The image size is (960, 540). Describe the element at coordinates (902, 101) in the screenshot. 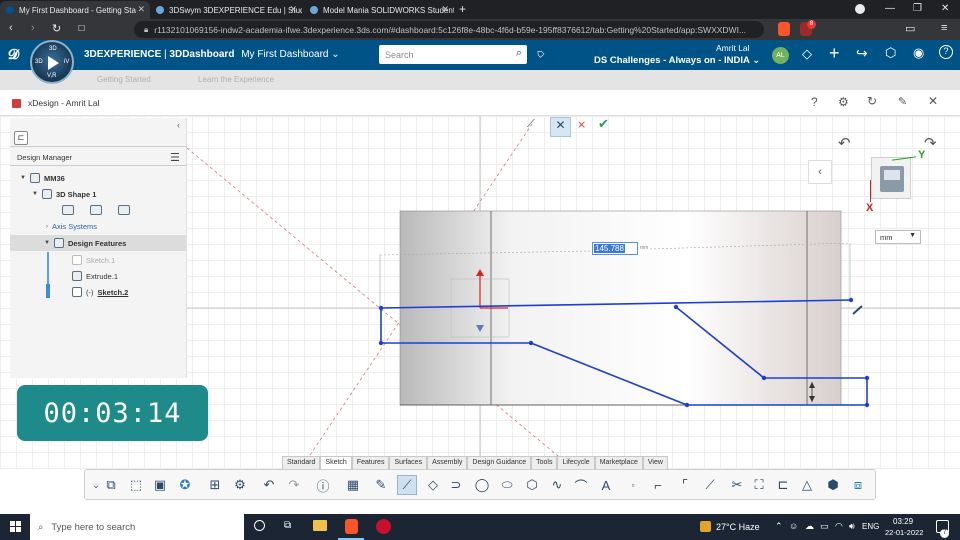

I see `pin-icon: ✎` at that location.